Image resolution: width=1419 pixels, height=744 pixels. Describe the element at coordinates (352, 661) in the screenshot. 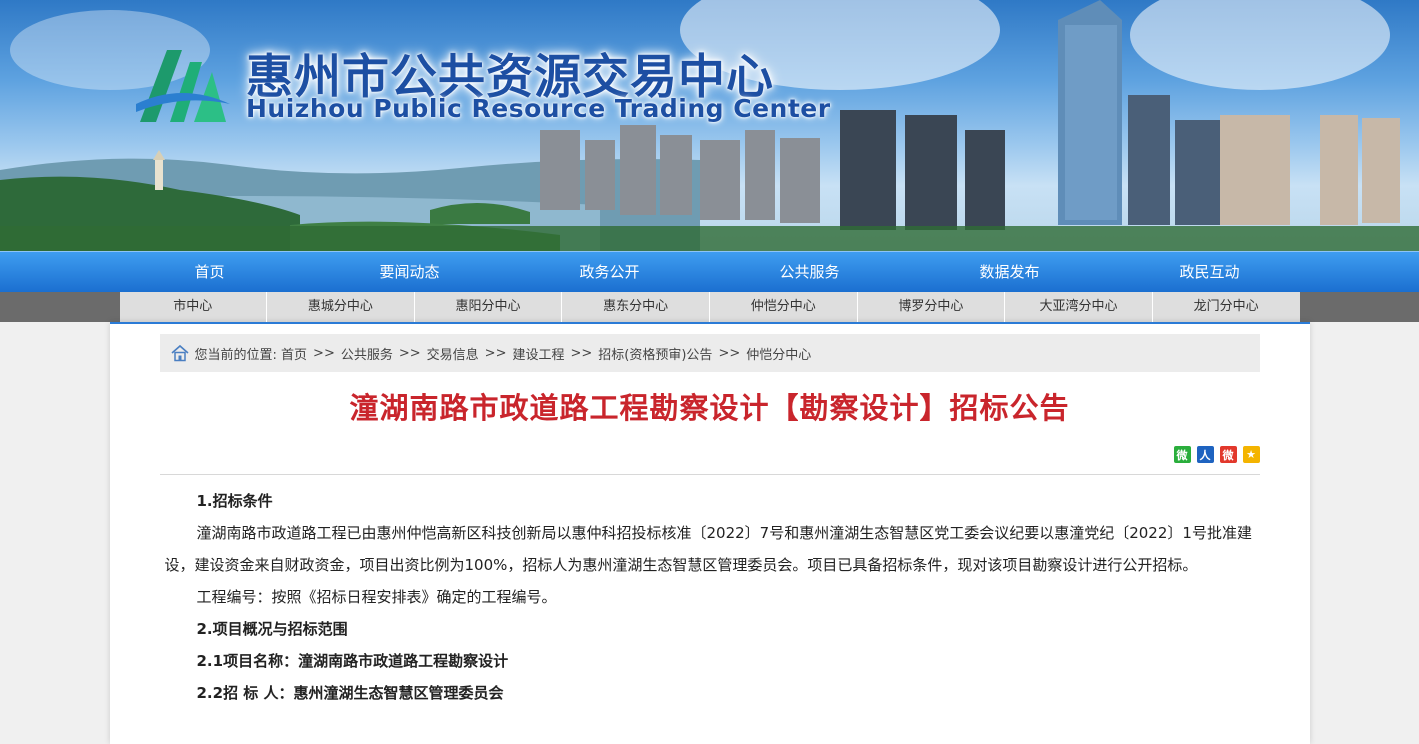

I see `section-heading: 2.1项目名称：潼湖南路市政道路工程勘察设计` at that location.